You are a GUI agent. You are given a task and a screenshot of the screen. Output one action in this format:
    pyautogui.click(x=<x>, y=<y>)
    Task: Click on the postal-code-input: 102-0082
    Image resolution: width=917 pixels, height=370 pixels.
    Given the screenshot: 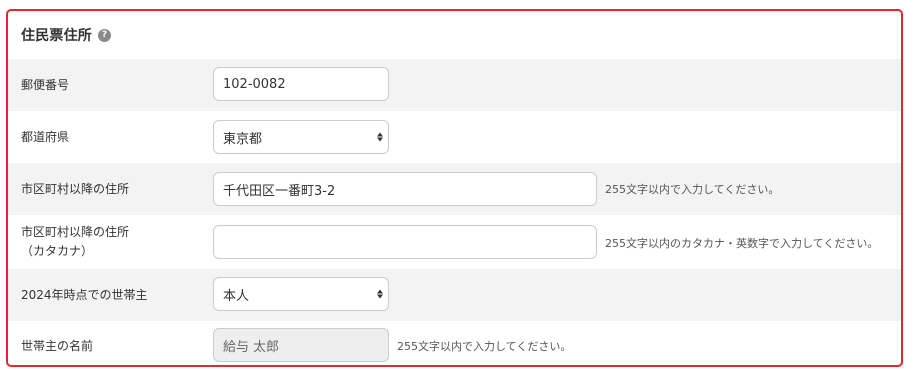 What is the action you would take?
    pyautogui.click(x=301, y=84)
    